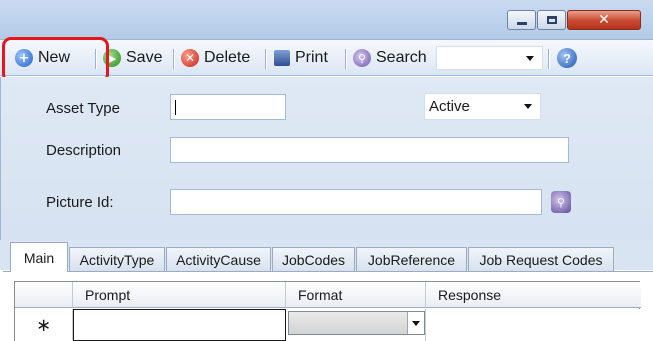 The width and height of the screenshot is (653, 341). I want to click on picture-id-label: Picture Id:, so click(80, 202).